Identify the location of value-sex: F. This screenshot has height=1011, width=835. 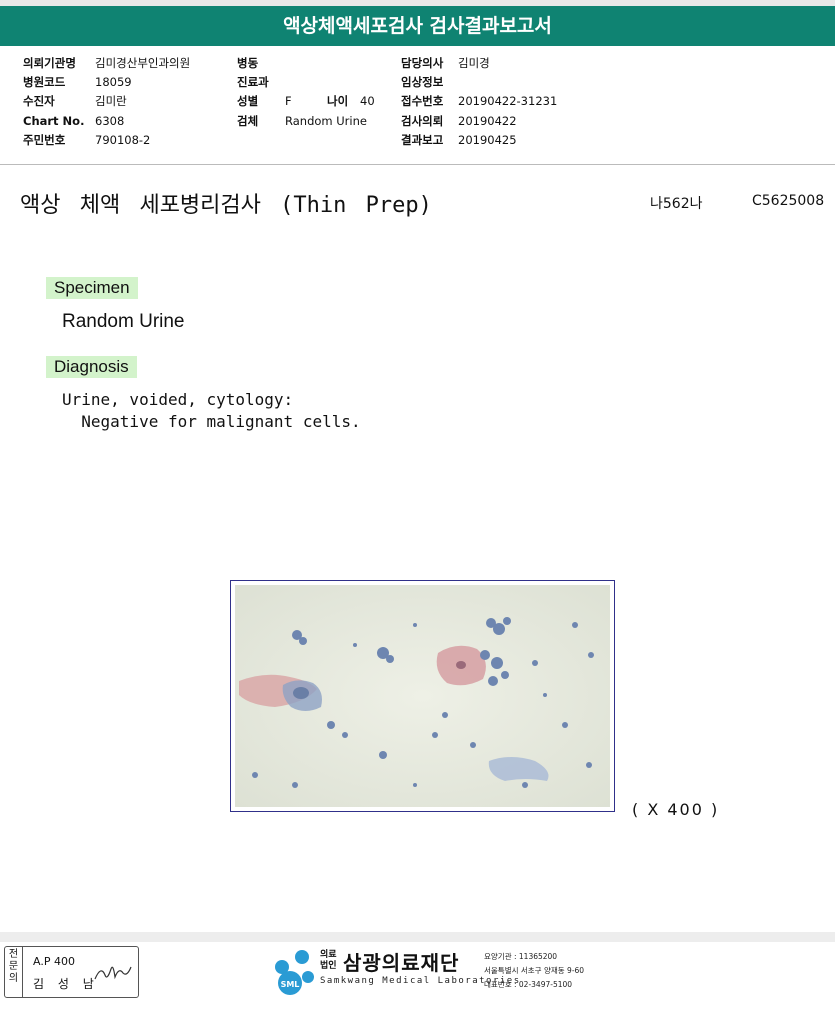
(288, 101).